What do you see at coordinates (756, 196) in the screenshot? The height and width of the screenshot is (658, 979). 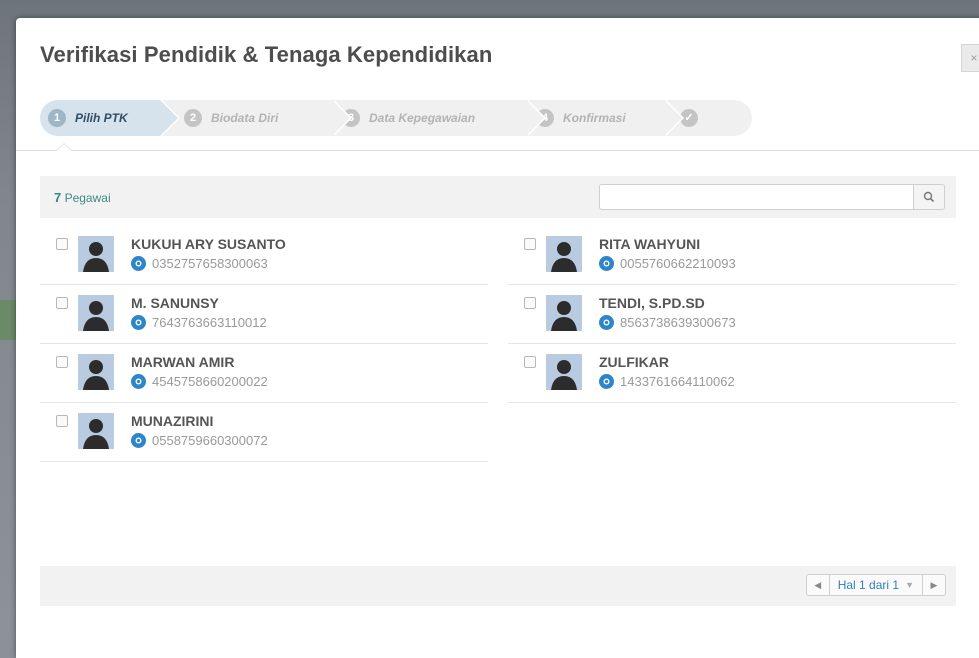 I see `search-input` at bounding box center [756, 196].